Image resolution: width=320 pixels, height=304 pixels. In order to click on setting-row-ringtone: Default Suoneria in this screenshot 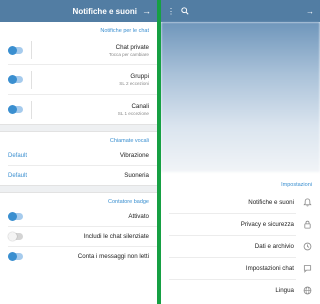, I will do `click(78, 175)`.